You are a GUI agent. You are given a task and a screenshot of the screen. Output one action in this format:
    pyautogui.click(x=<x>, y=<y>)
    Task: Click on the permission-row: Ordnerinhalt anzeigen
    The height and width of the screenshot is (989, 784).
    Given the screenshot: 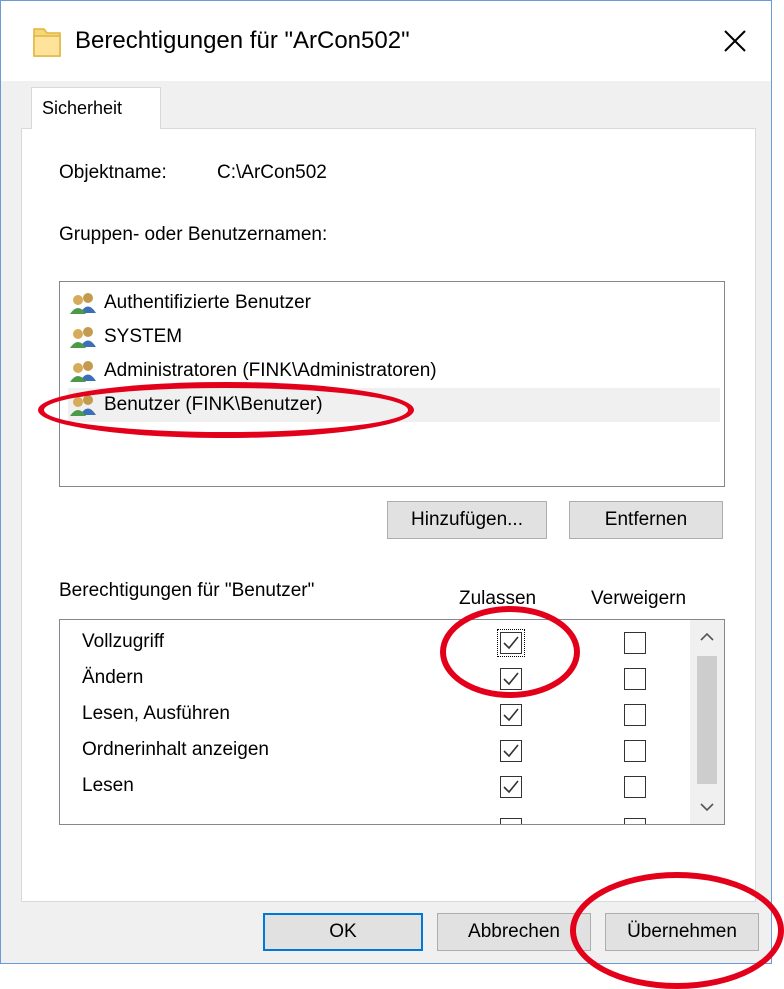 What is the action you would take?
    pyautogui.click(x=374, y=750)
    